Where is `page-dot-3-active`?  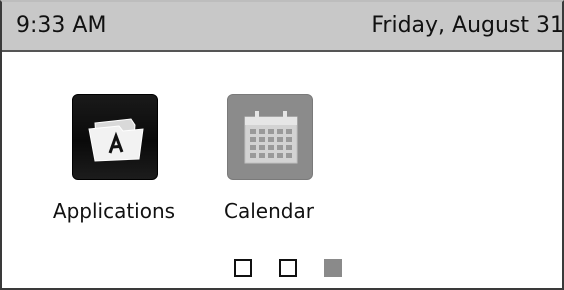
page-dot-3-active is located at coordinates (333, 268).